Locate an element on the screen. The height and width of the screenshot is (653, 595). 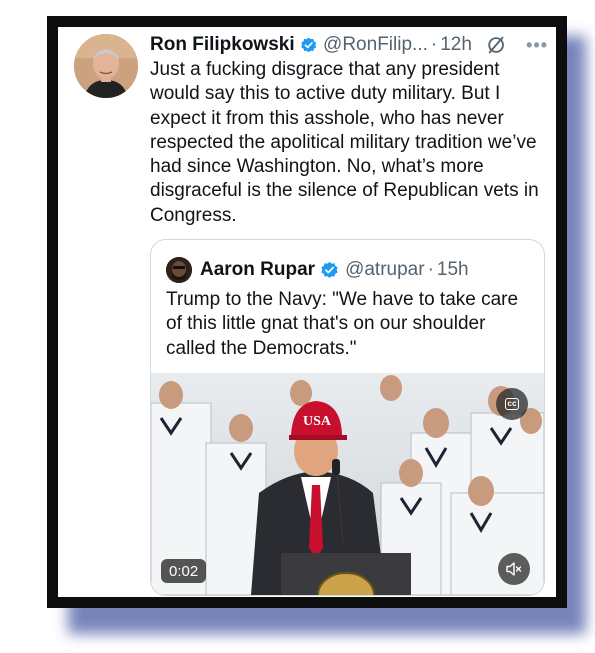
quoted-author-avatar is located at coordinates (179, 270).